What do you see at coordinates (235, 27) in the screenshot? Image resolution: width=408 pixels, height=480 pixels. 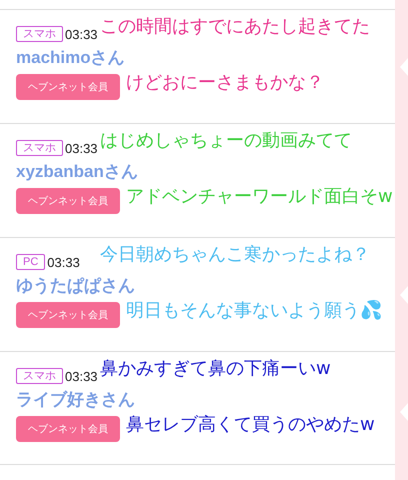 I see `caption-text: この時間はすでにあたし起きてた` at bounding box center [235, 27].